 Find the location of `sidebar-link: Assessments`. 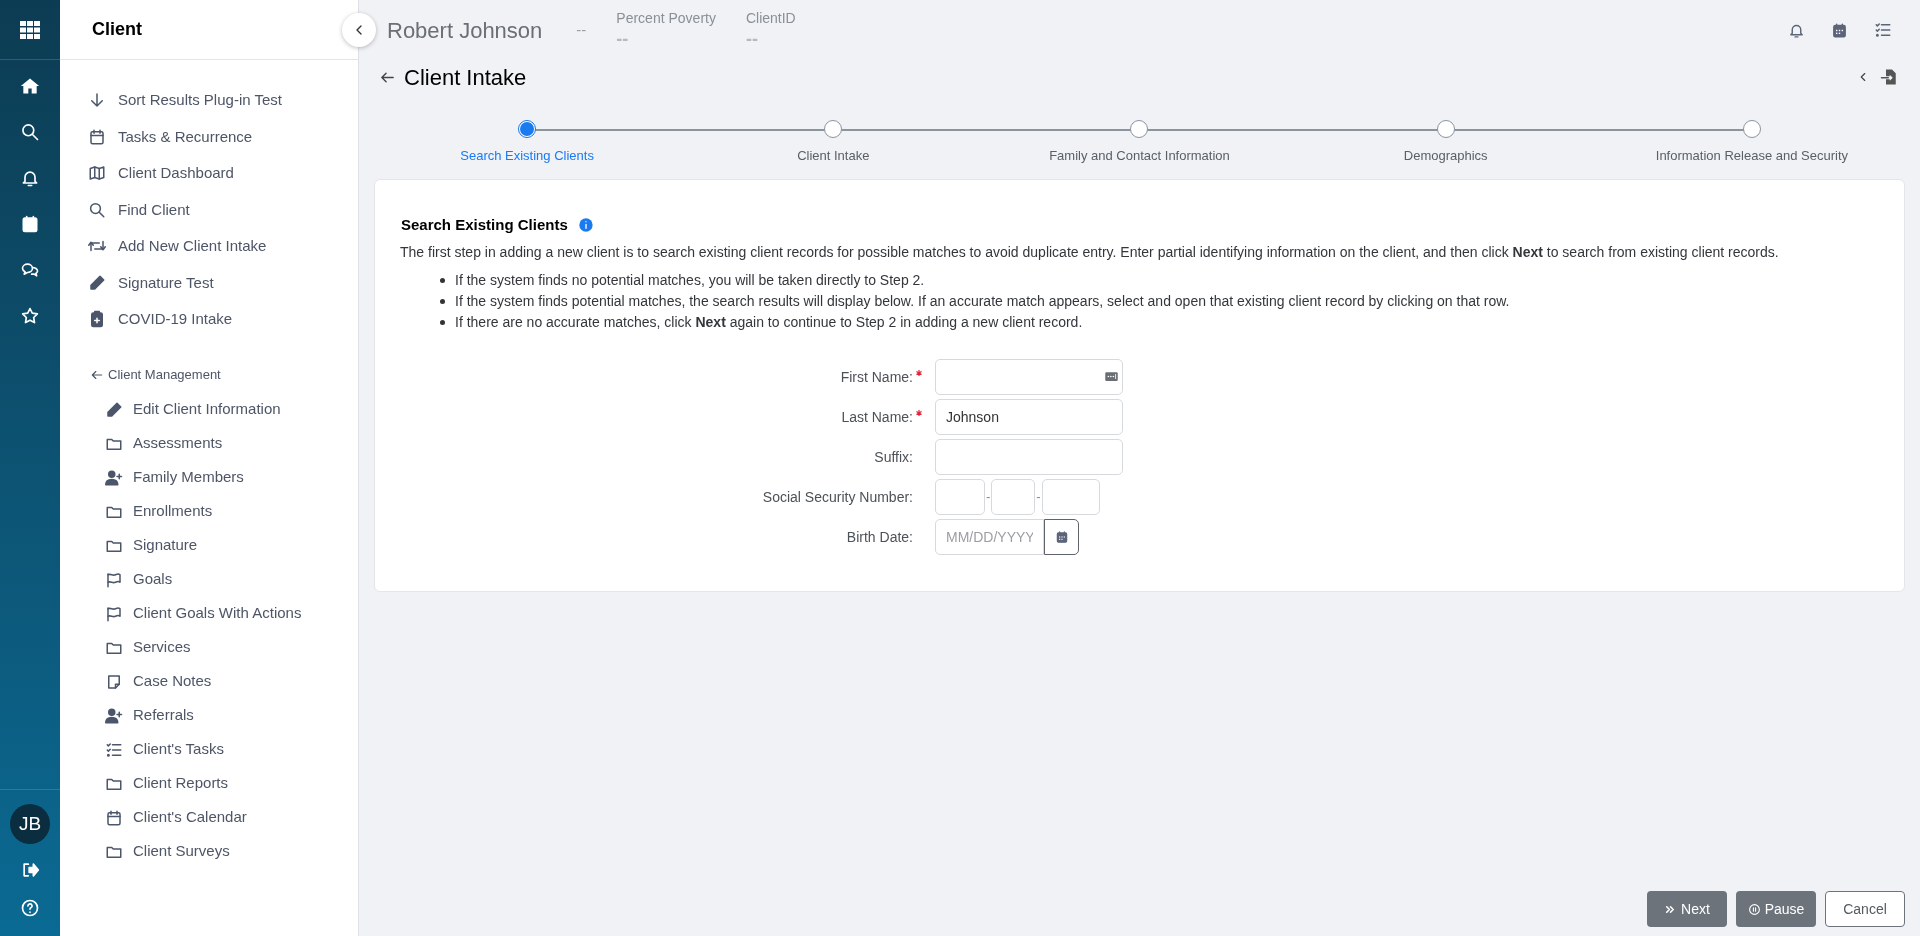

sidebar-link: Assessments is located at coordinates (231, 443).